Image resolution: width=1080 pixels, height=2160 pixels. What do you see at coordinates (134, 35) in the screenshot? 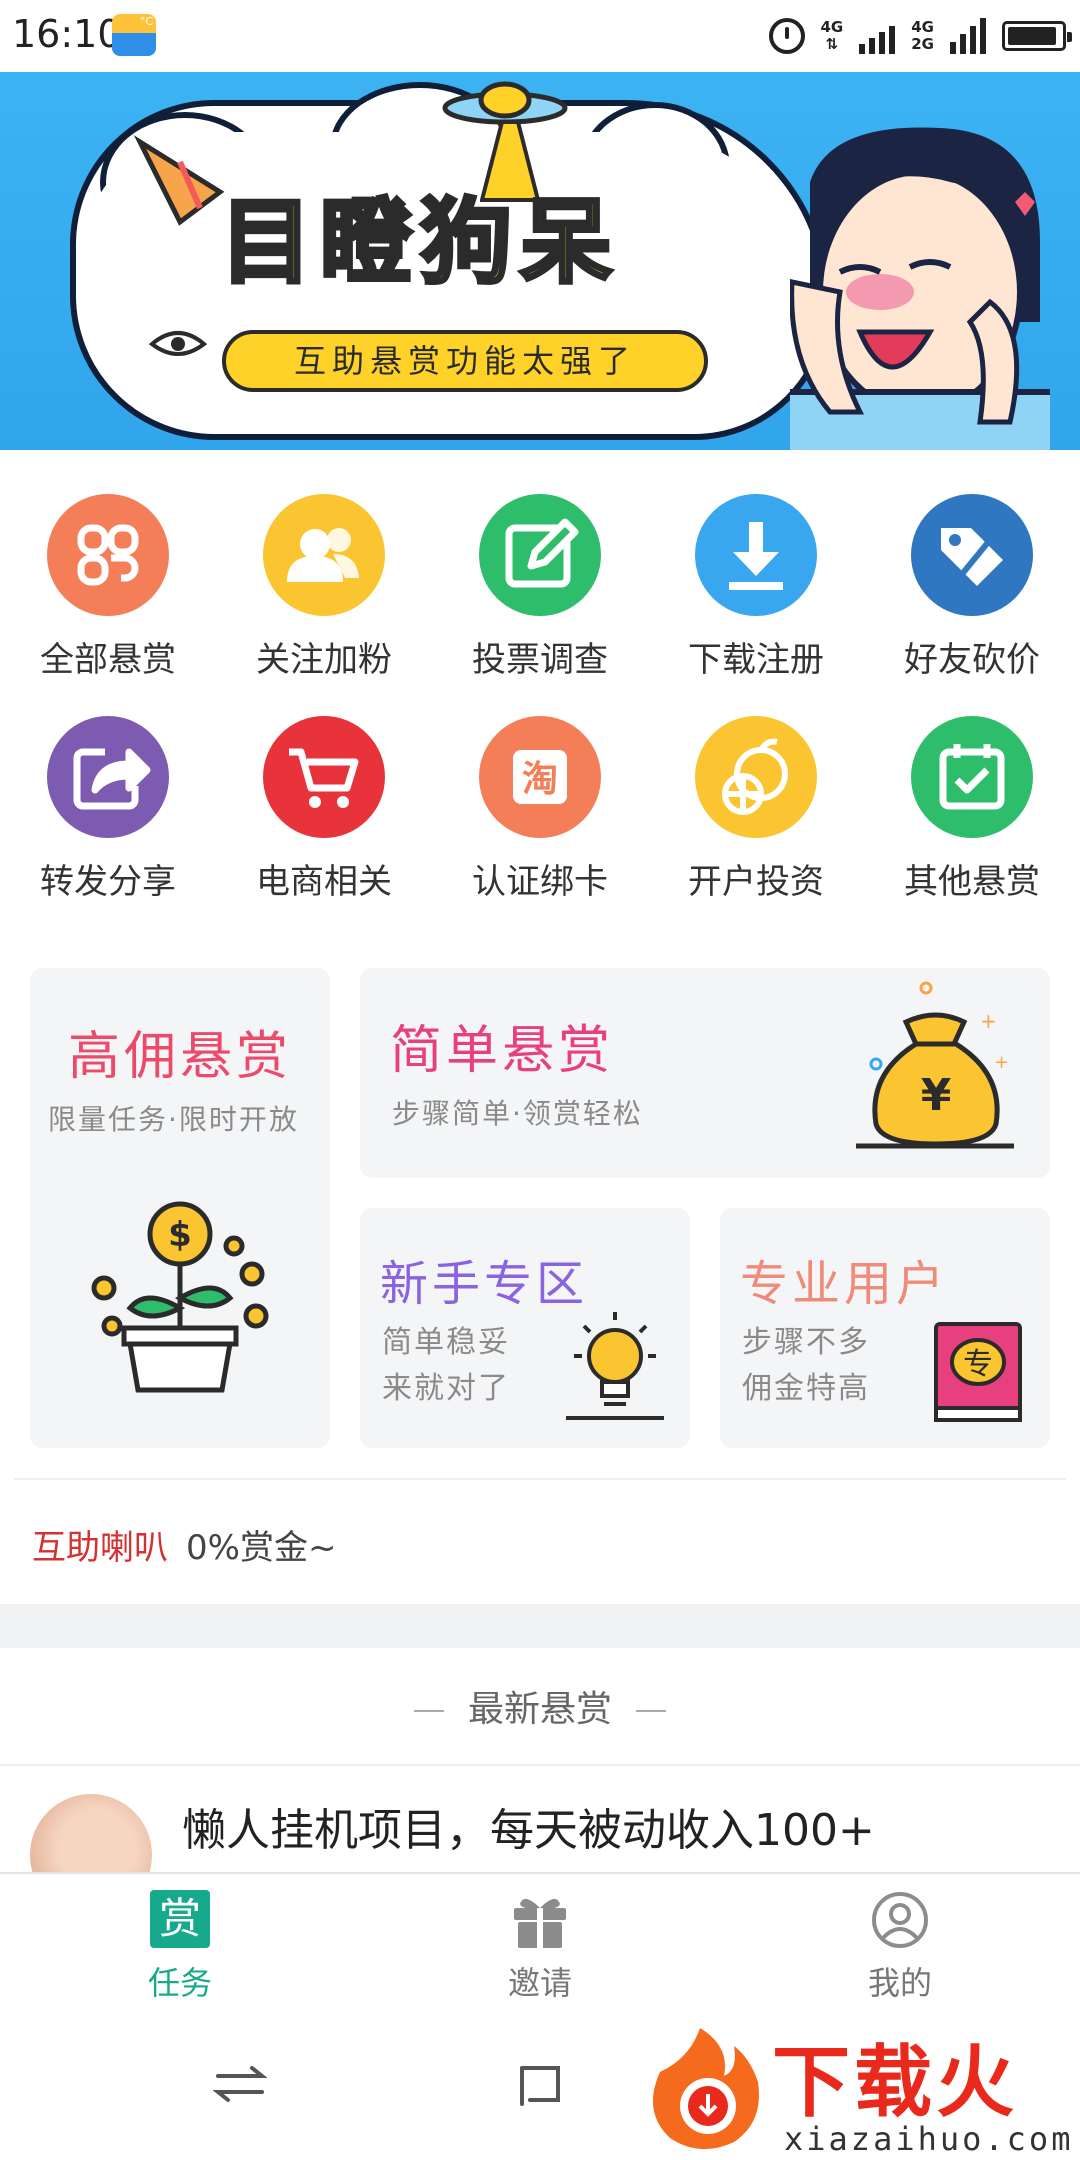
I see `weather-icon` at bounding box center [134, 35].